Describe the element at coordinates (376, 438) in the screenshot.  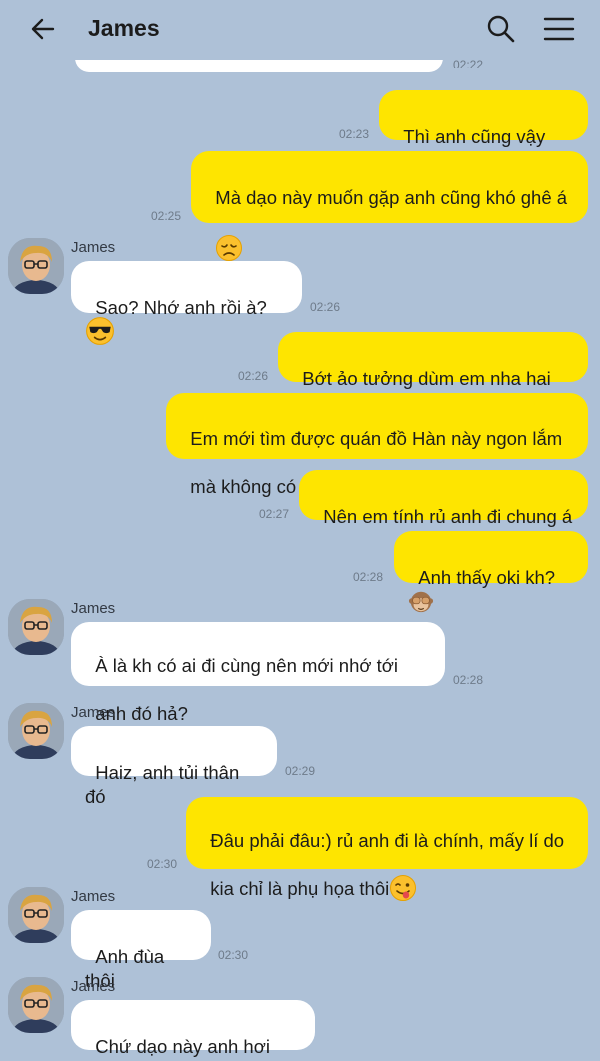
I see `message-text-line-1: Em mới tìm được quán đồ Hàn này ngon lắm` at that location.